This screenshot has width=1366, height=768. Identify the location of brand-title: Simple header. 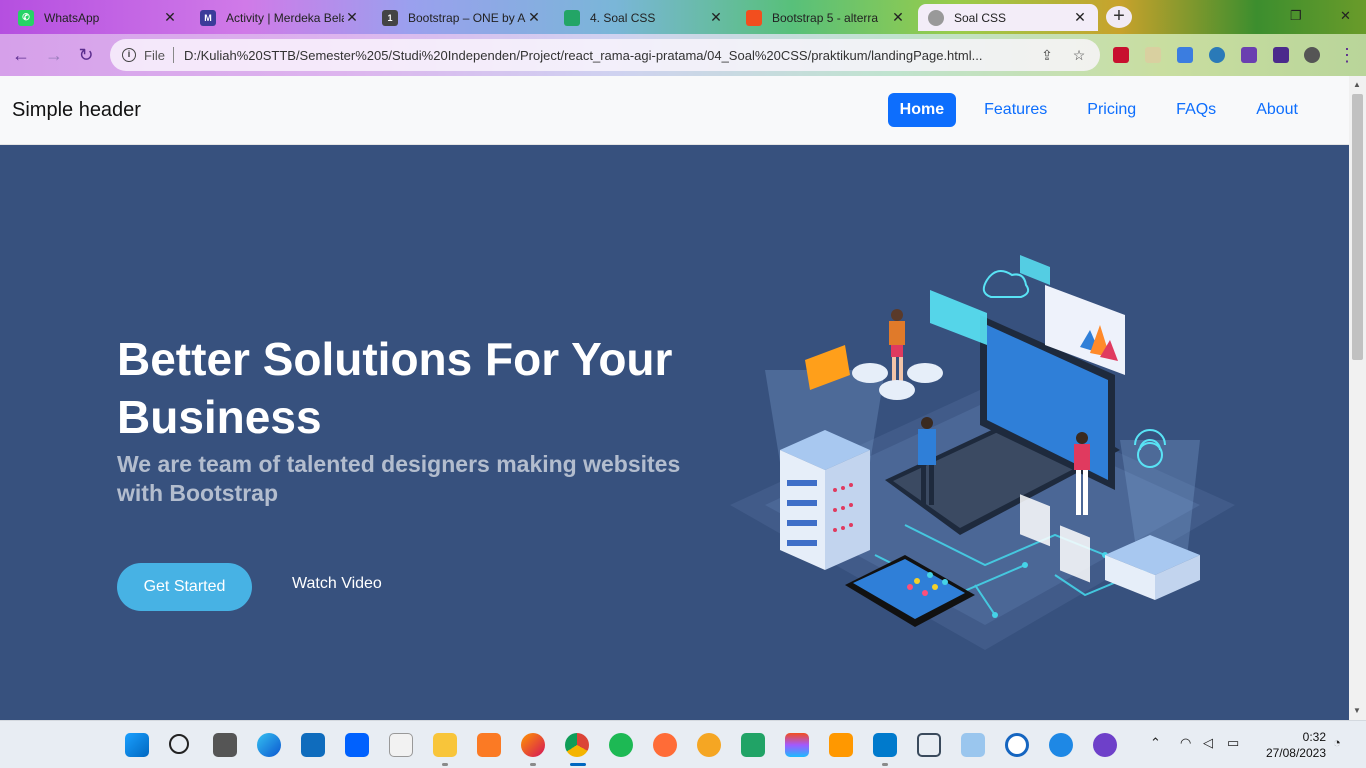
(450, 110).